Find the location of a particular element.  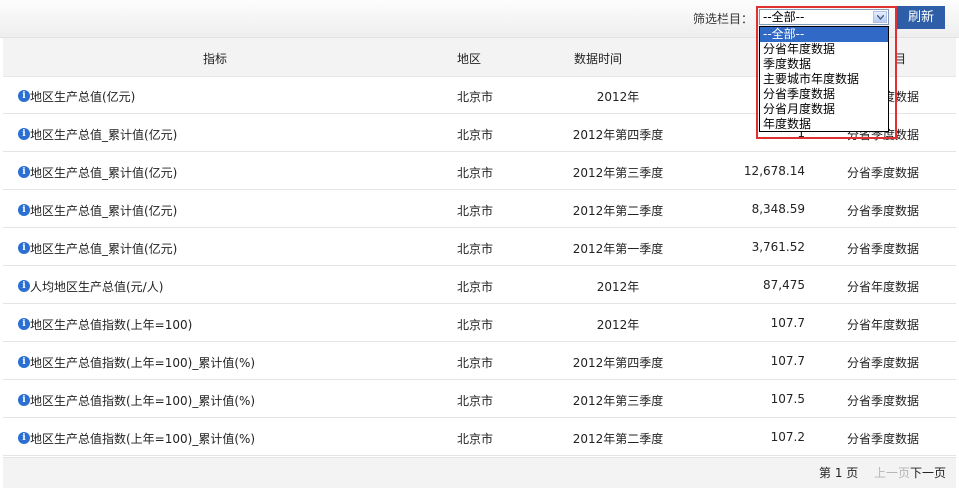

header-time: 数据时间 is located at coordinates (598, 59).